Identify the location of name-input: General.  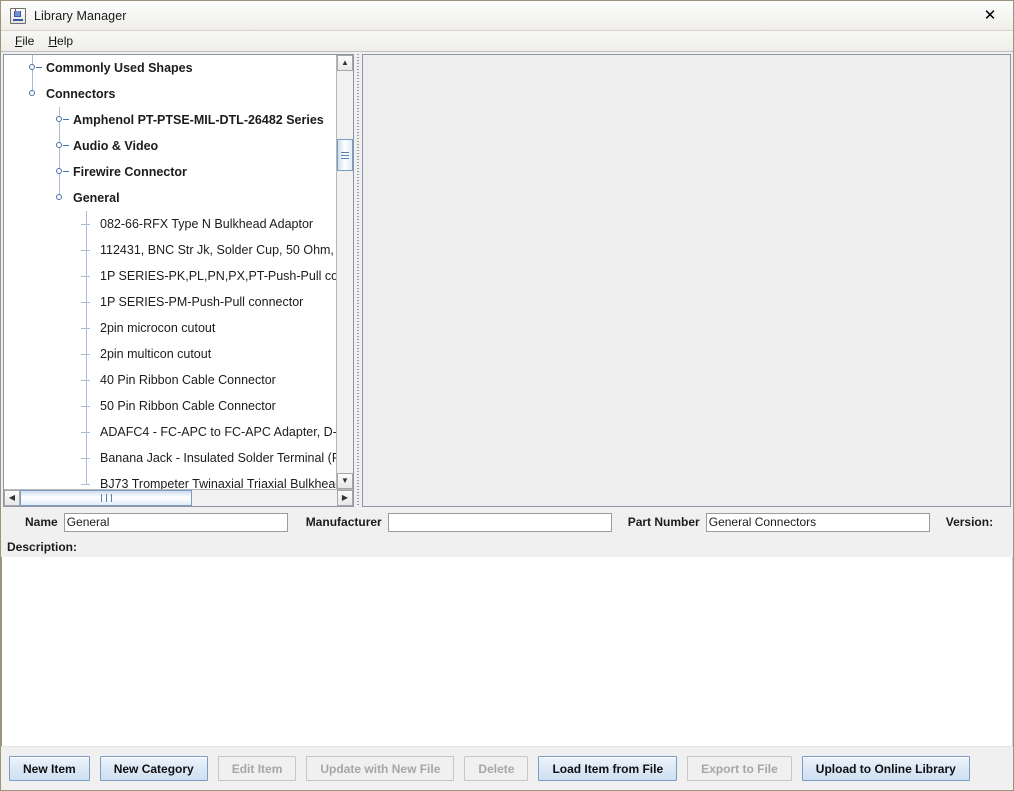
(175, 522).